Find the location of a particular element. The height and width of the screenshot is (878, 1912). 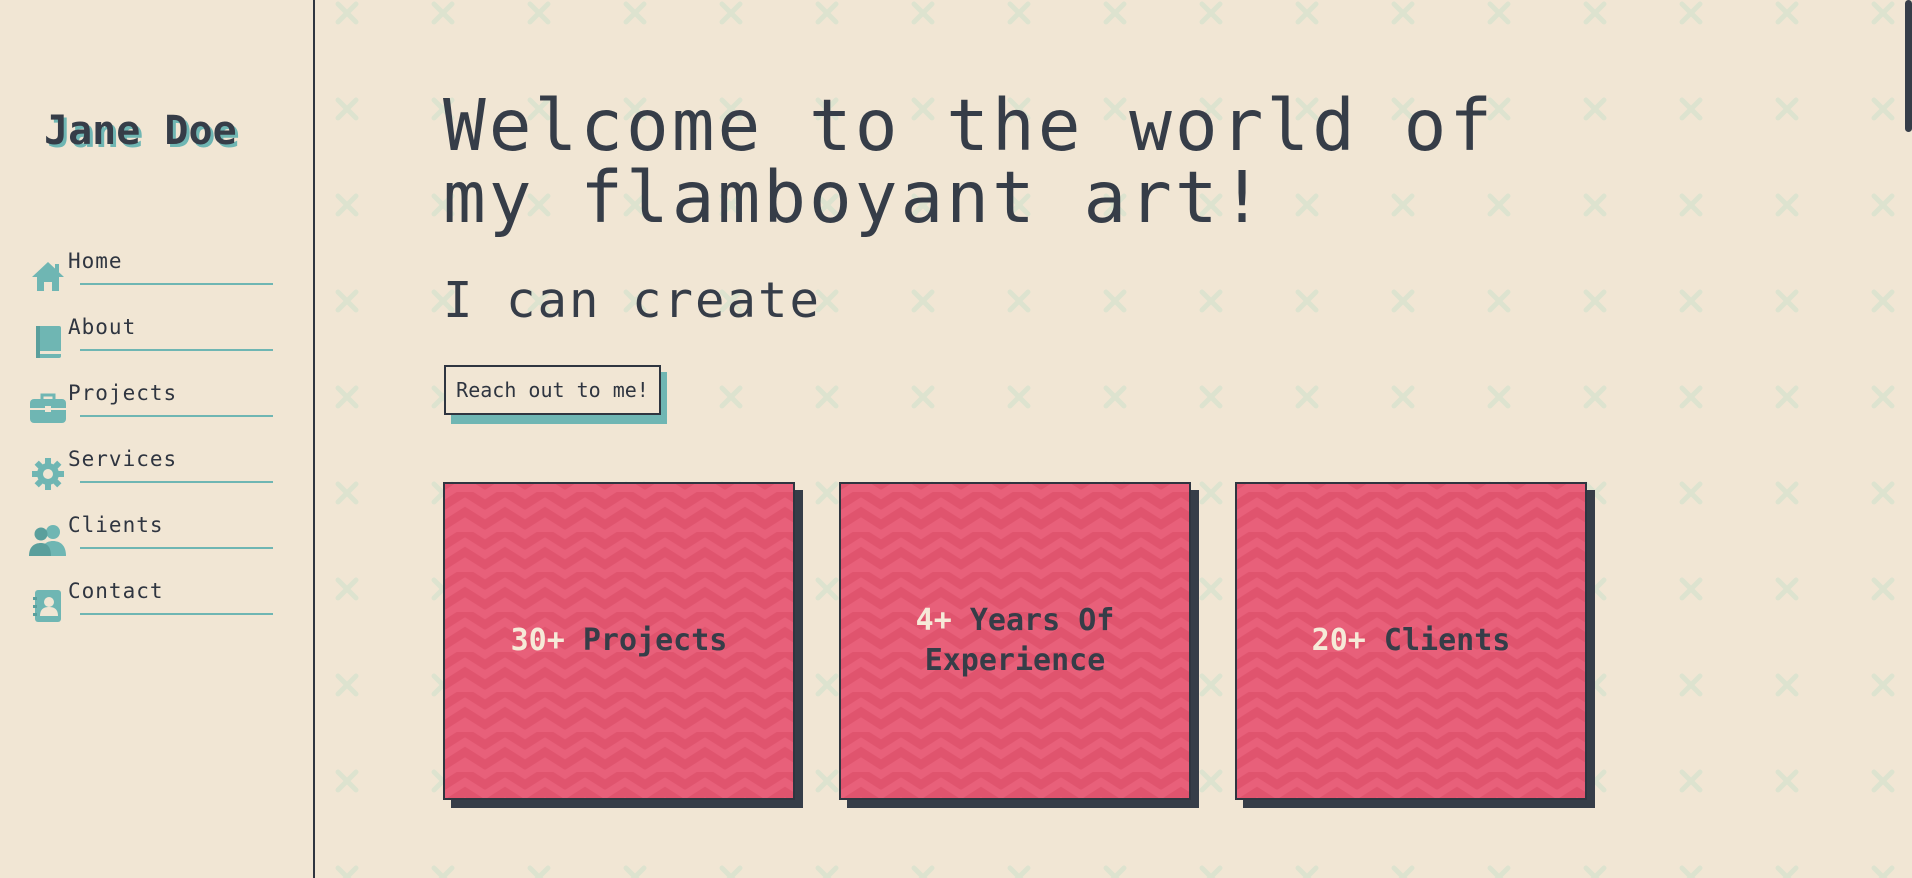

hero-title-line-2: my flamboyant art! is located at coordinates (855, 197).